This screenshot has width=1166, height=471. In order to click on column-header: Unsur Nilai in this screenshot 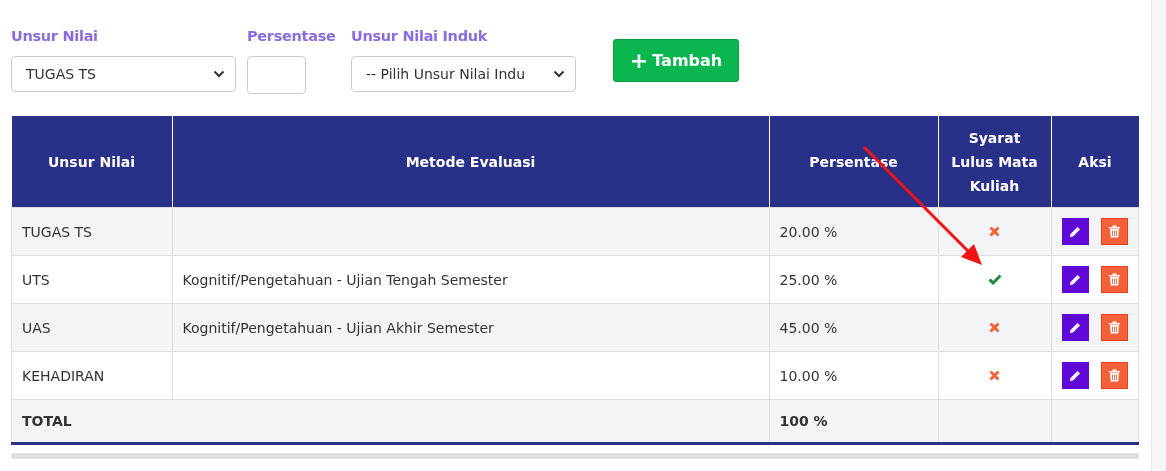, I will do `click(91, 162)`.